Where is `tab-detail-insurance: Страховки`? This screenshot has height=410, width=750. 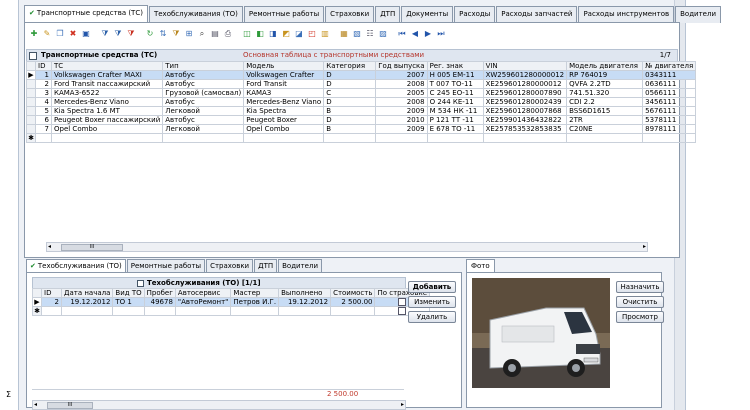 tab-detail-insurance: Страховки is located at coordinates (230, 266).